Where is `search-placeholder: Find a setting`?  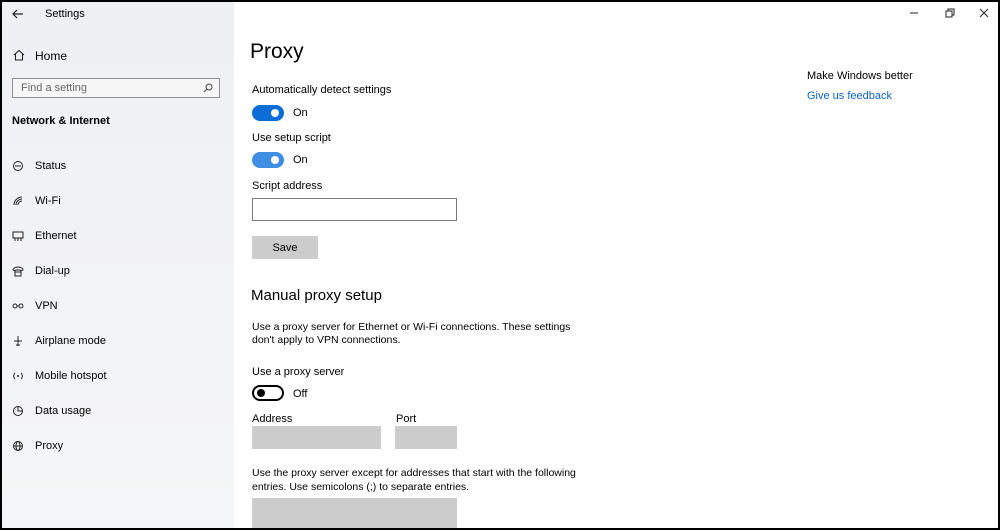
search-placeholder: Find a setting is located at coordinates (54, 88).